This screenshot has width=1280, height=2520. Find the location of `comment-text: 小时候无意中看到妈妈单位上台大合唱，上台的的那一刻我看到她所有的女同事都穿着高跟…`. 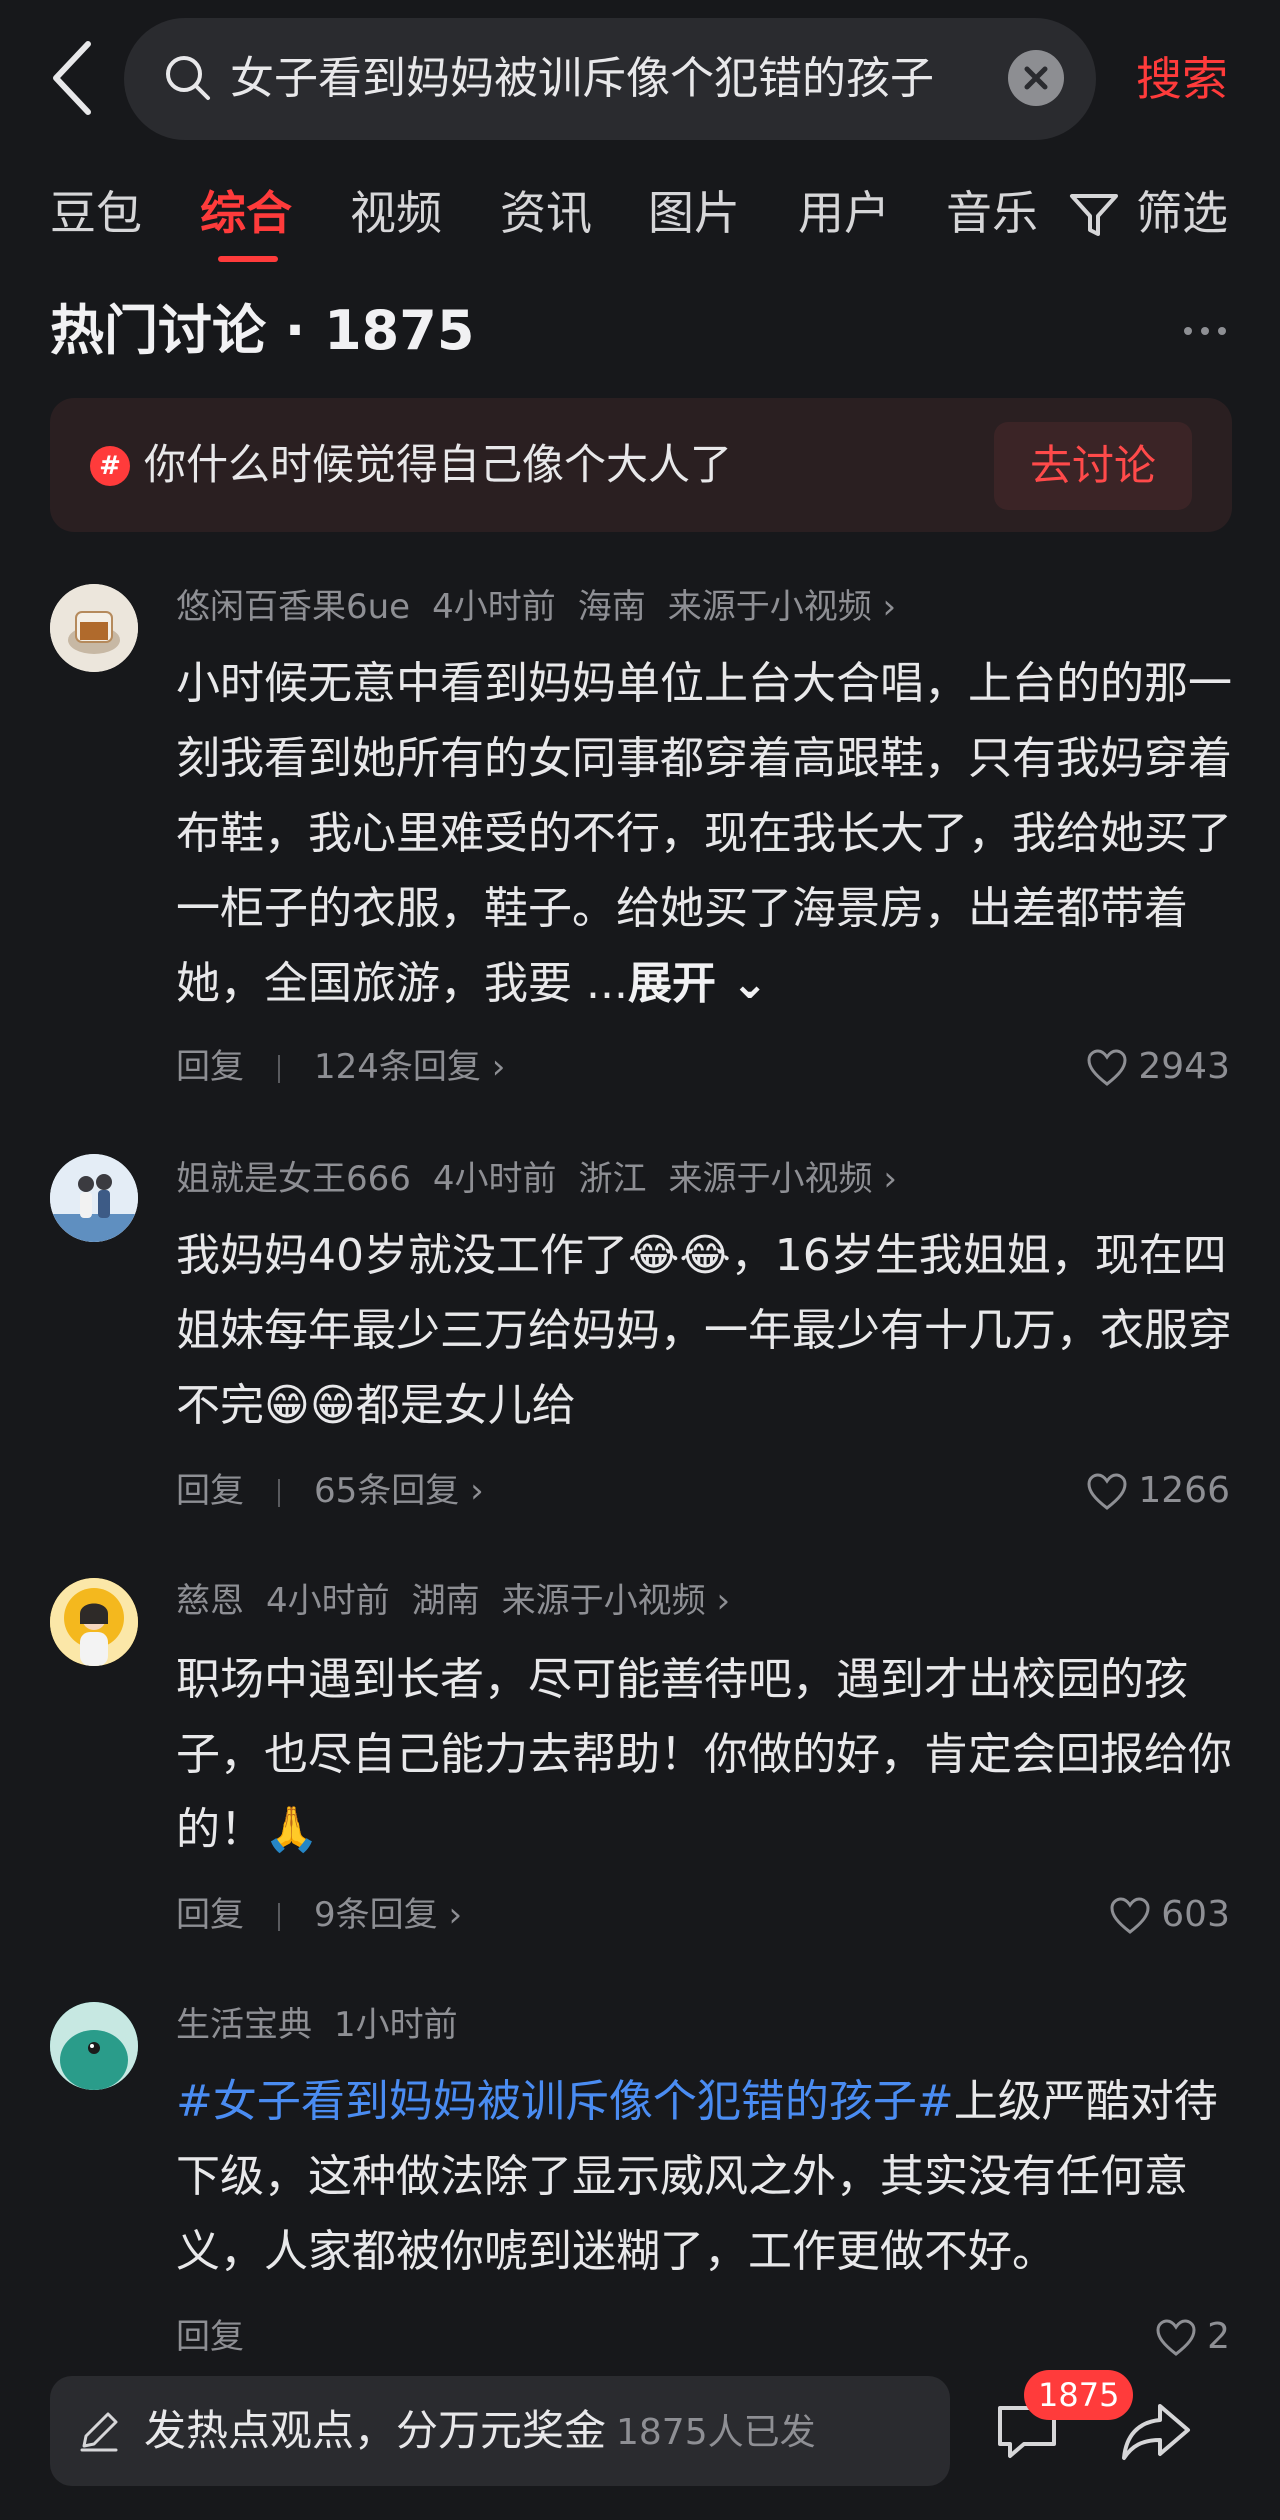

comment-text: 小时候无意中看到妈妈单位上台大合唱，上台的的那一刻我看到她所有的女同事都穿着高跟… is located at coordinates (704, 833).